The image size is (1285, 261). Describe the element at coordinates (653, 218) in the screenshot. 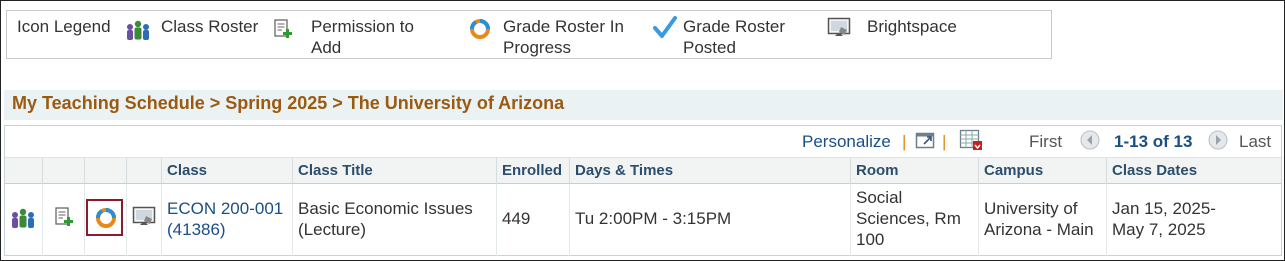

I see `days-times-value: Tu 2:00PM - 3:15PM` at that location.